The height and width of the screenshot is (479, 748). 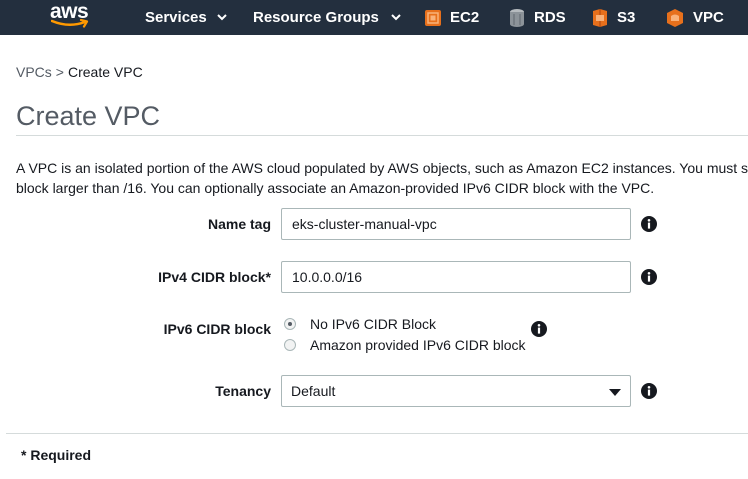 I want to click on caret-down-icon, so click(x=615, y=392).